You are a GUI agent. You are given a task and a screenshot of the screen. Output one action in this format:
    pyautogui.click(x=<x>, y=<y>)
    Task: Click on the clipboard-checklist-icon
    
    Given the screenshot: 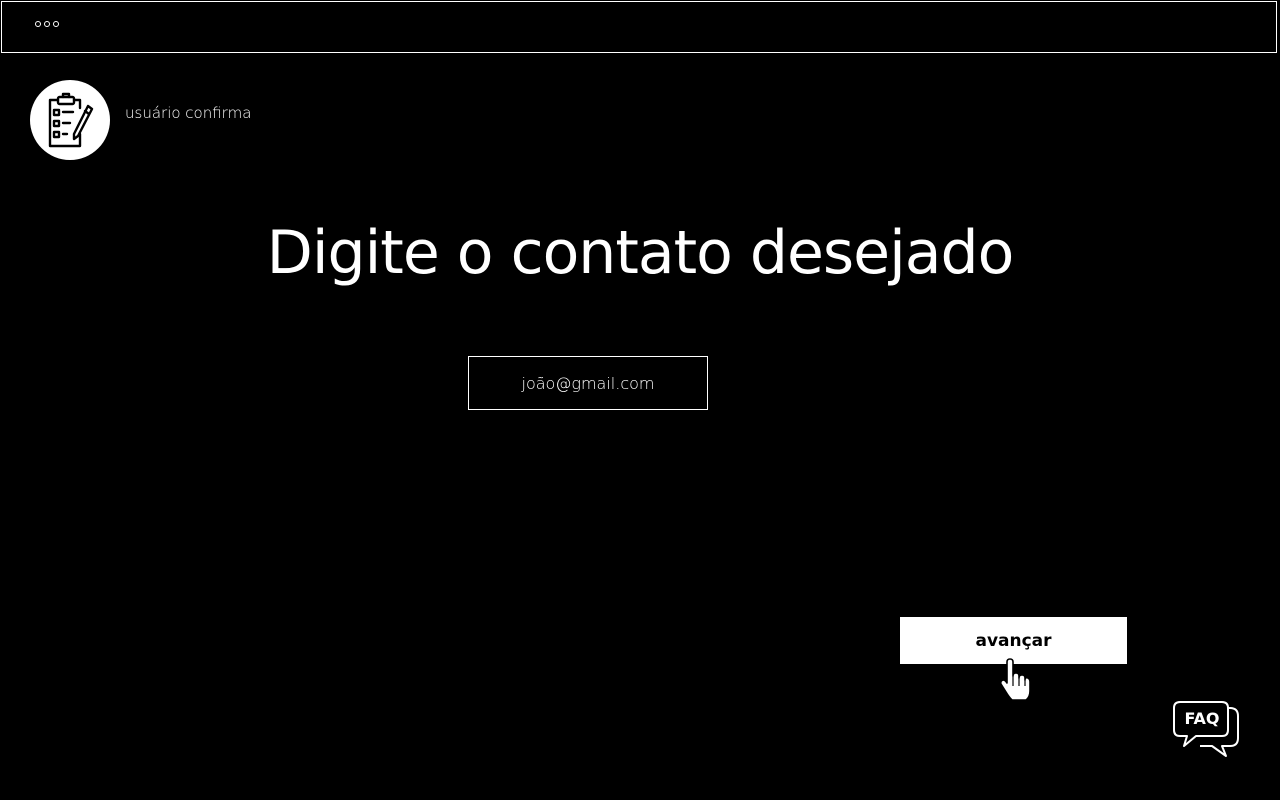 What is the action you would take?
    pyautogui.click(x=71, y=120)
    